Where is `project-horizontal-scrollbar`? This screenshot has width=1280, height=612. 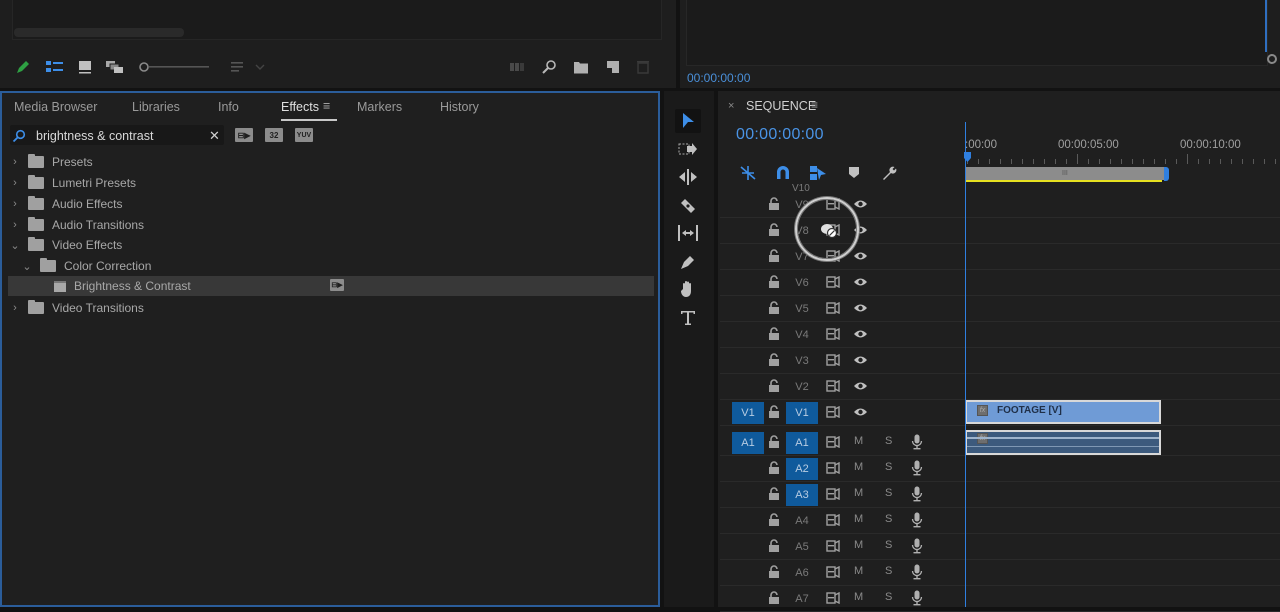
project-horizontal-scrollbar is located at coordinates (99, 32).